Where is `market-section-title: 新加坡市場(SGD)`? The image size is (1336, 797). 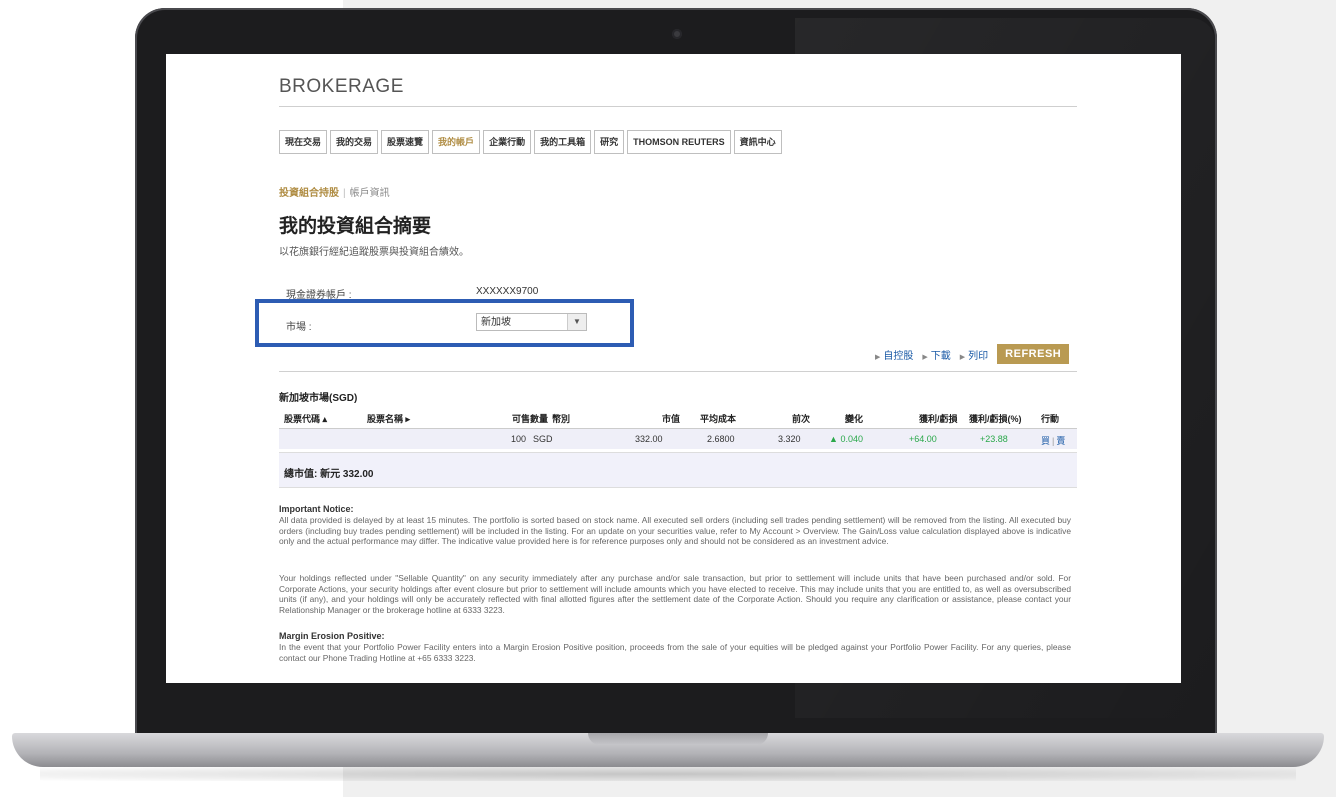 market-section-title: 新加坡市場(SGD) is located at coordinates (318, 398).